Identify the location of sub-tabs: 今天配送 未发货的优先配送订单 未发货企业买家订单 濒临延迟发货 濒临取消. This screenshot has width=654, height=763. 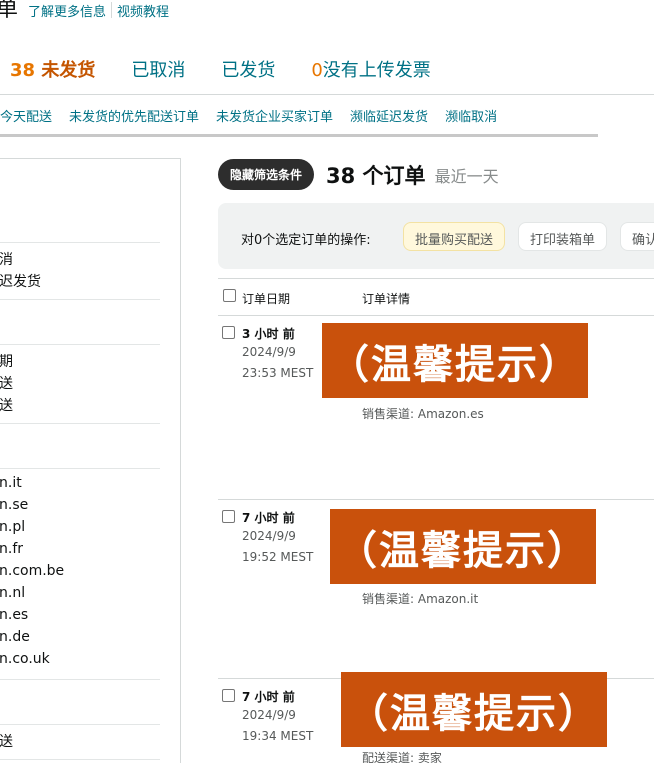
(257, 115).